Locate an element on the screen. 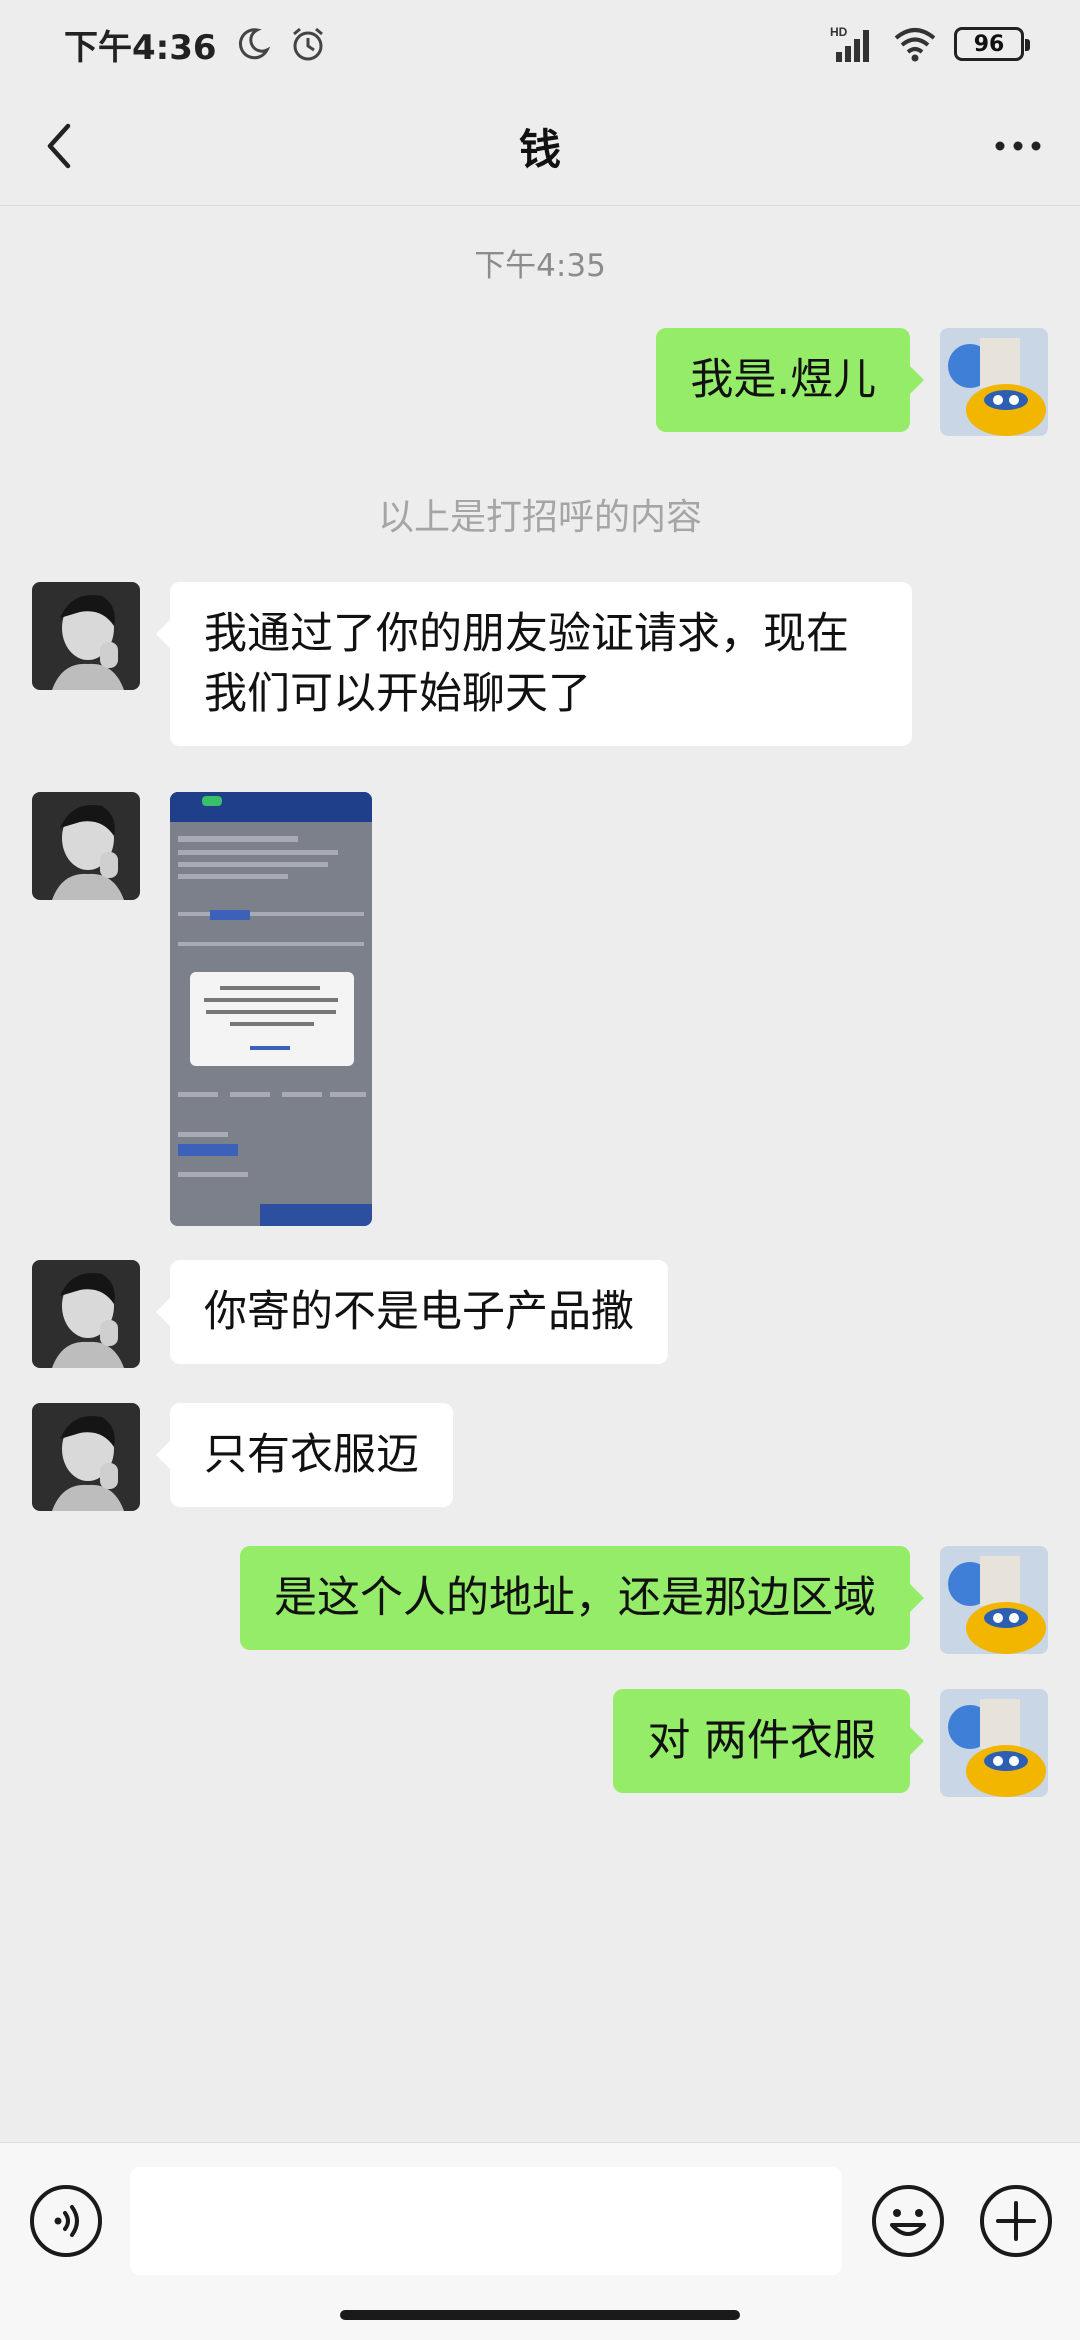 This screenshot has height=2340, width=1080. moon-icon is located at coordinates (254, 44).